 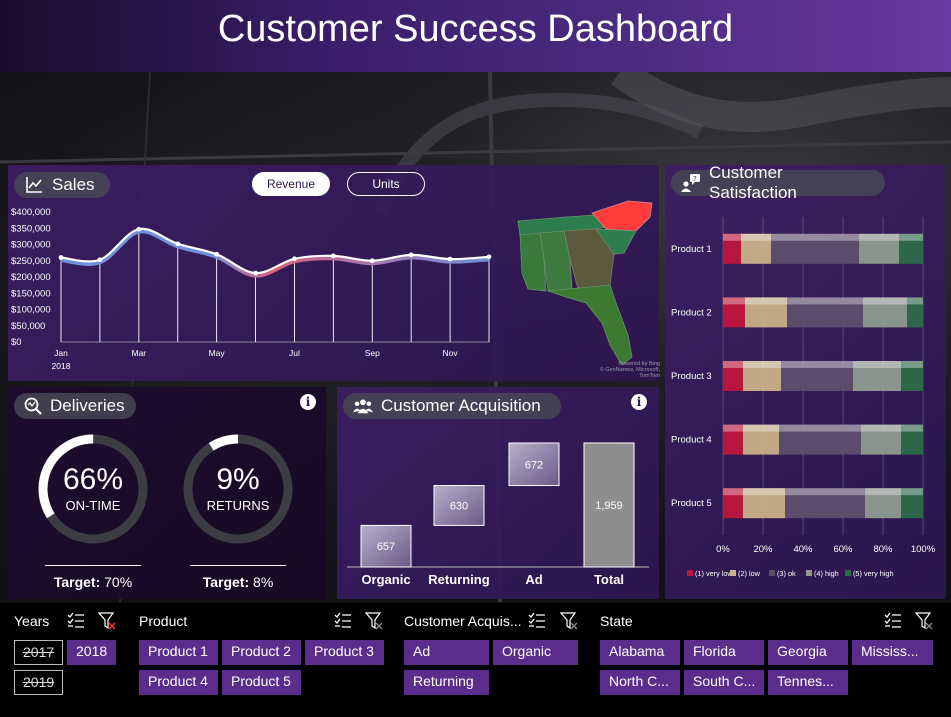 I want to click on x-tick-label: 100%, so click(x=923, y=549).